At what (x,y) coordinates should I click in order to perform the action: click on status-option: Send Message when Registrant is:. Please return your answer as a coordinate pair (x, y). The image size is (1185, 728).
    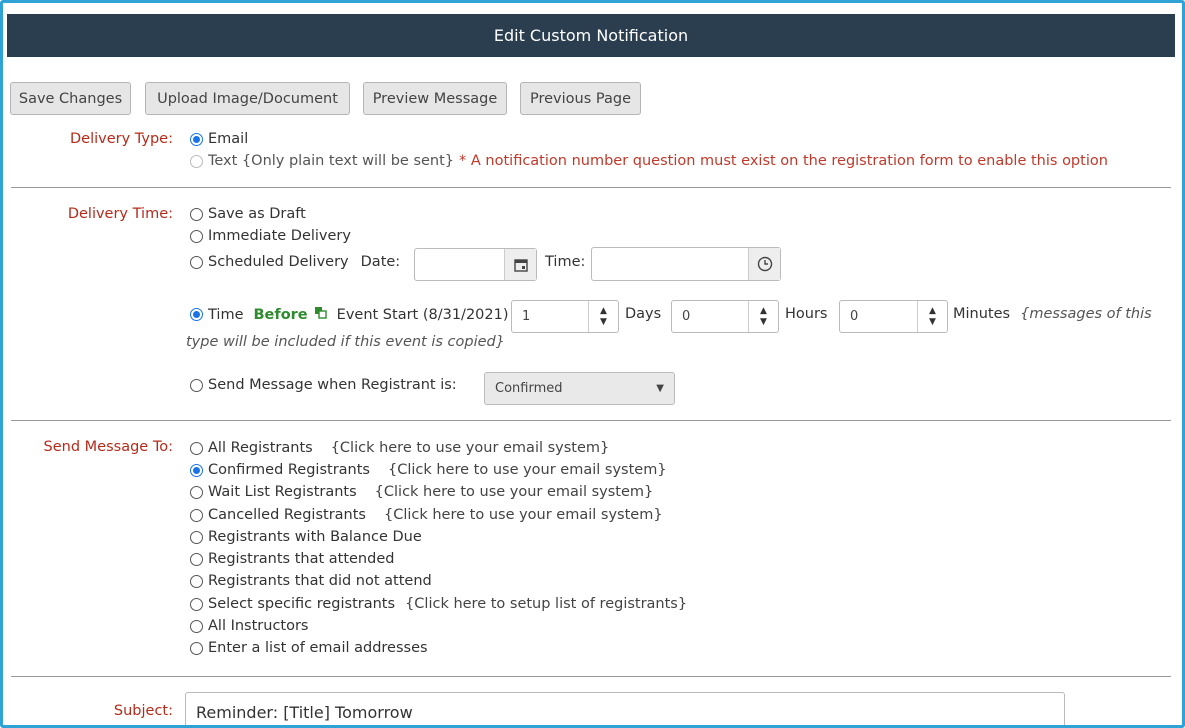
    Looking at the image, I should click on (323, 385).